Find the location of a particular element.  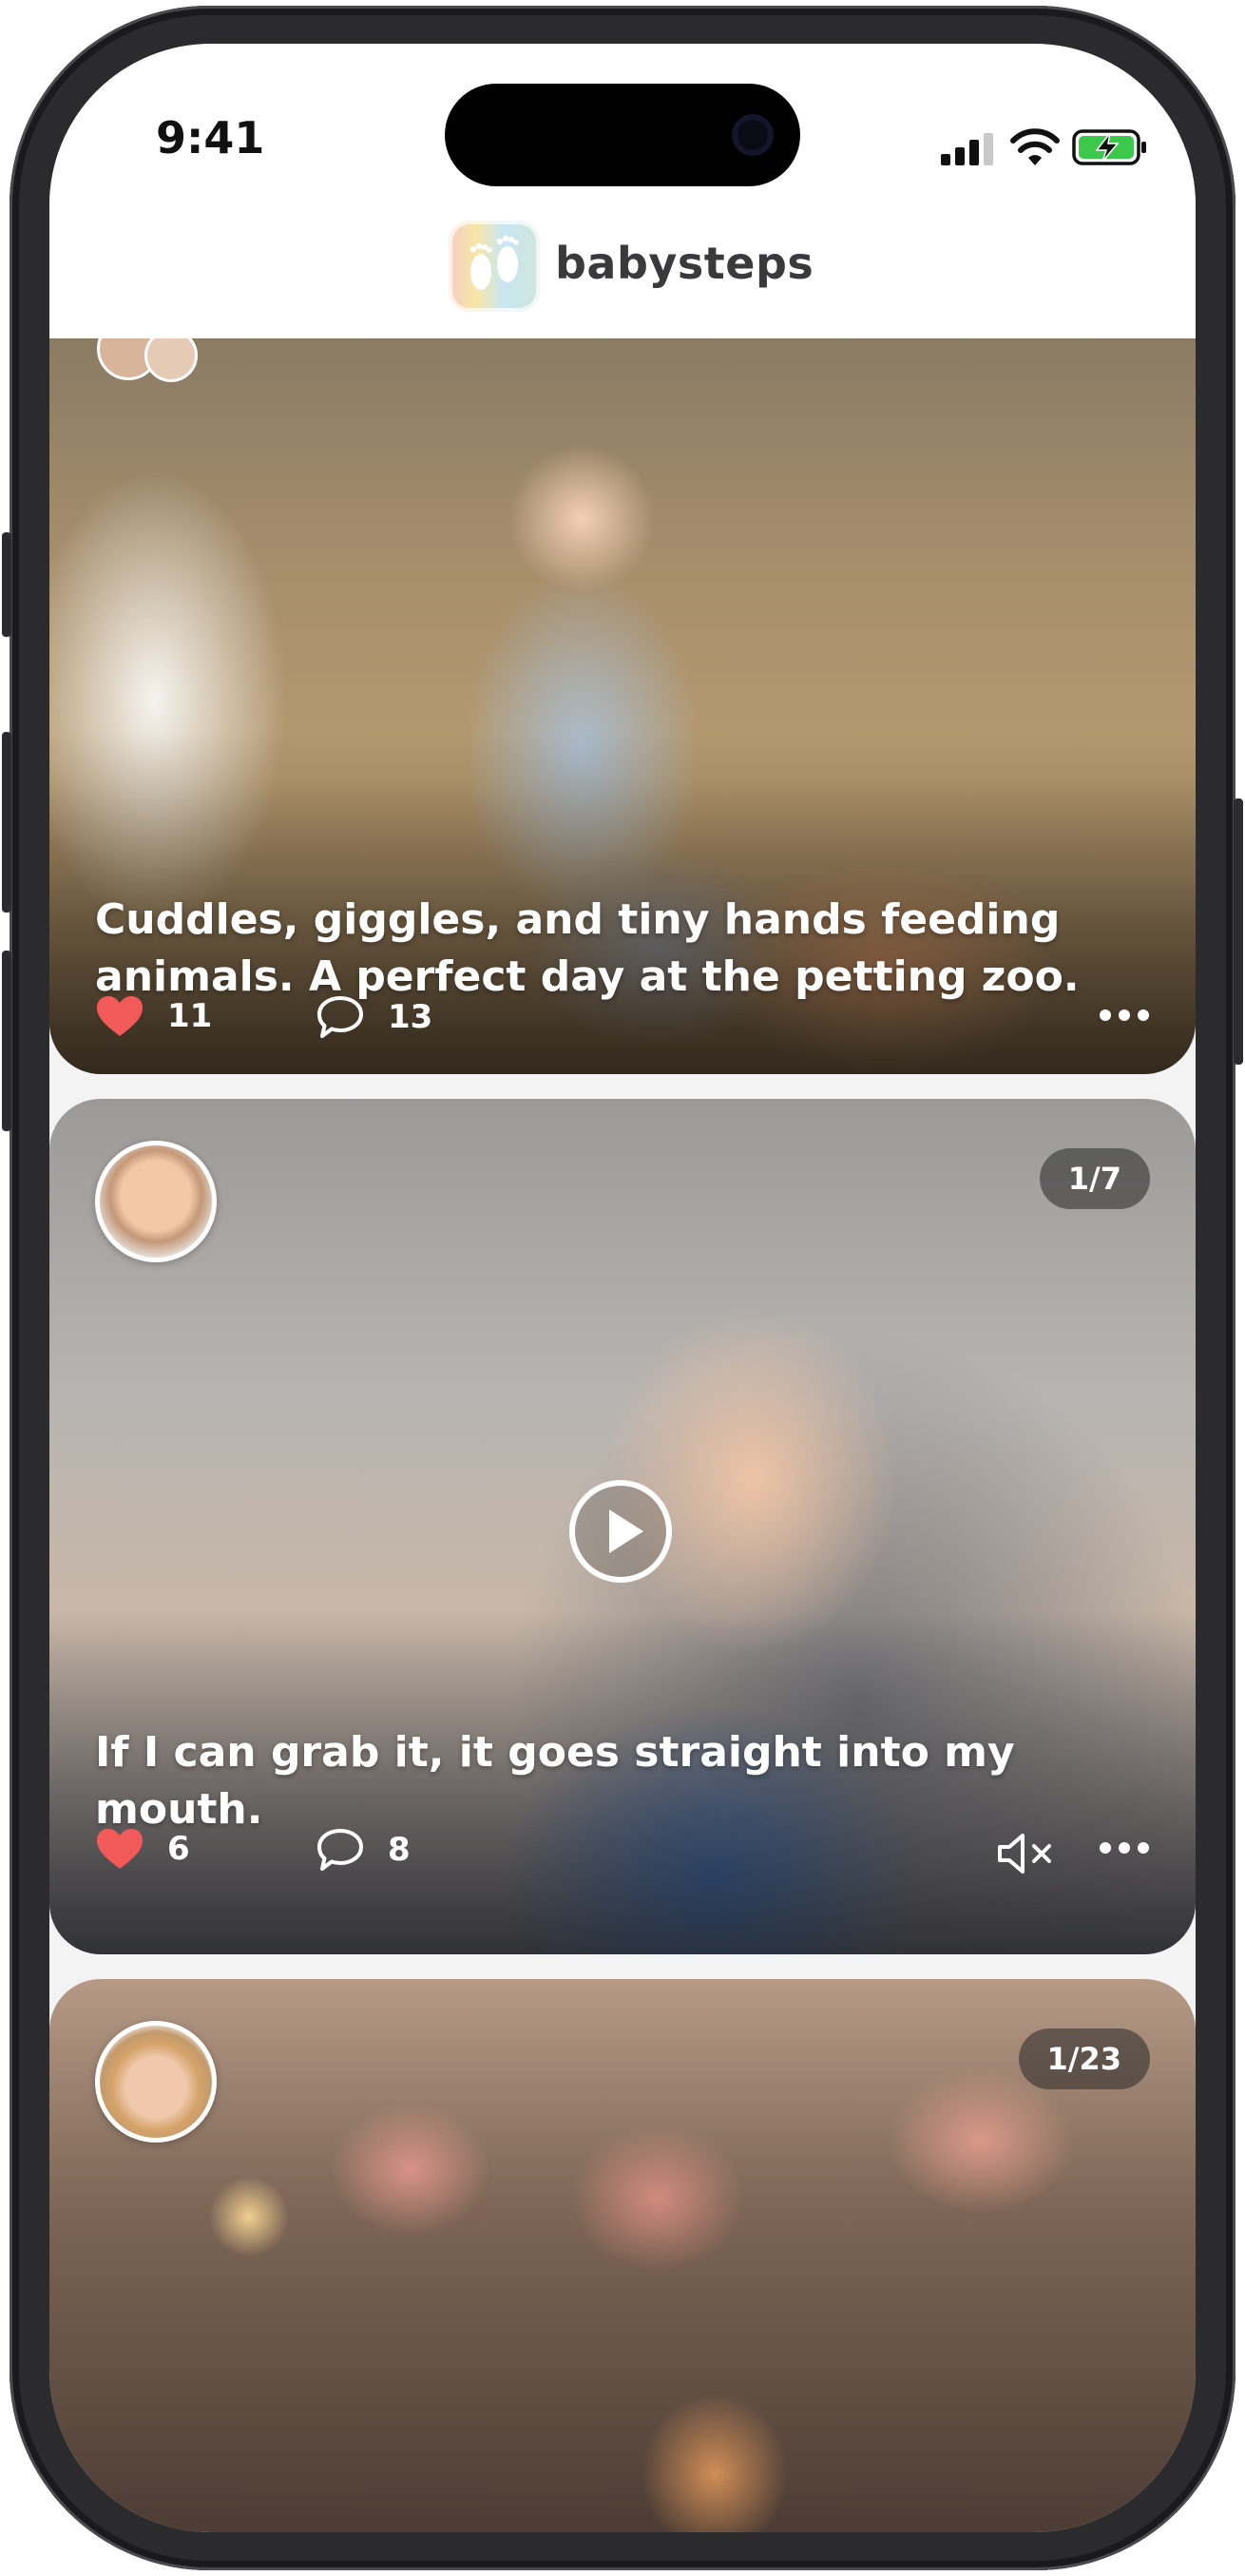

dynamic-island is located at coordinates (622, 135).